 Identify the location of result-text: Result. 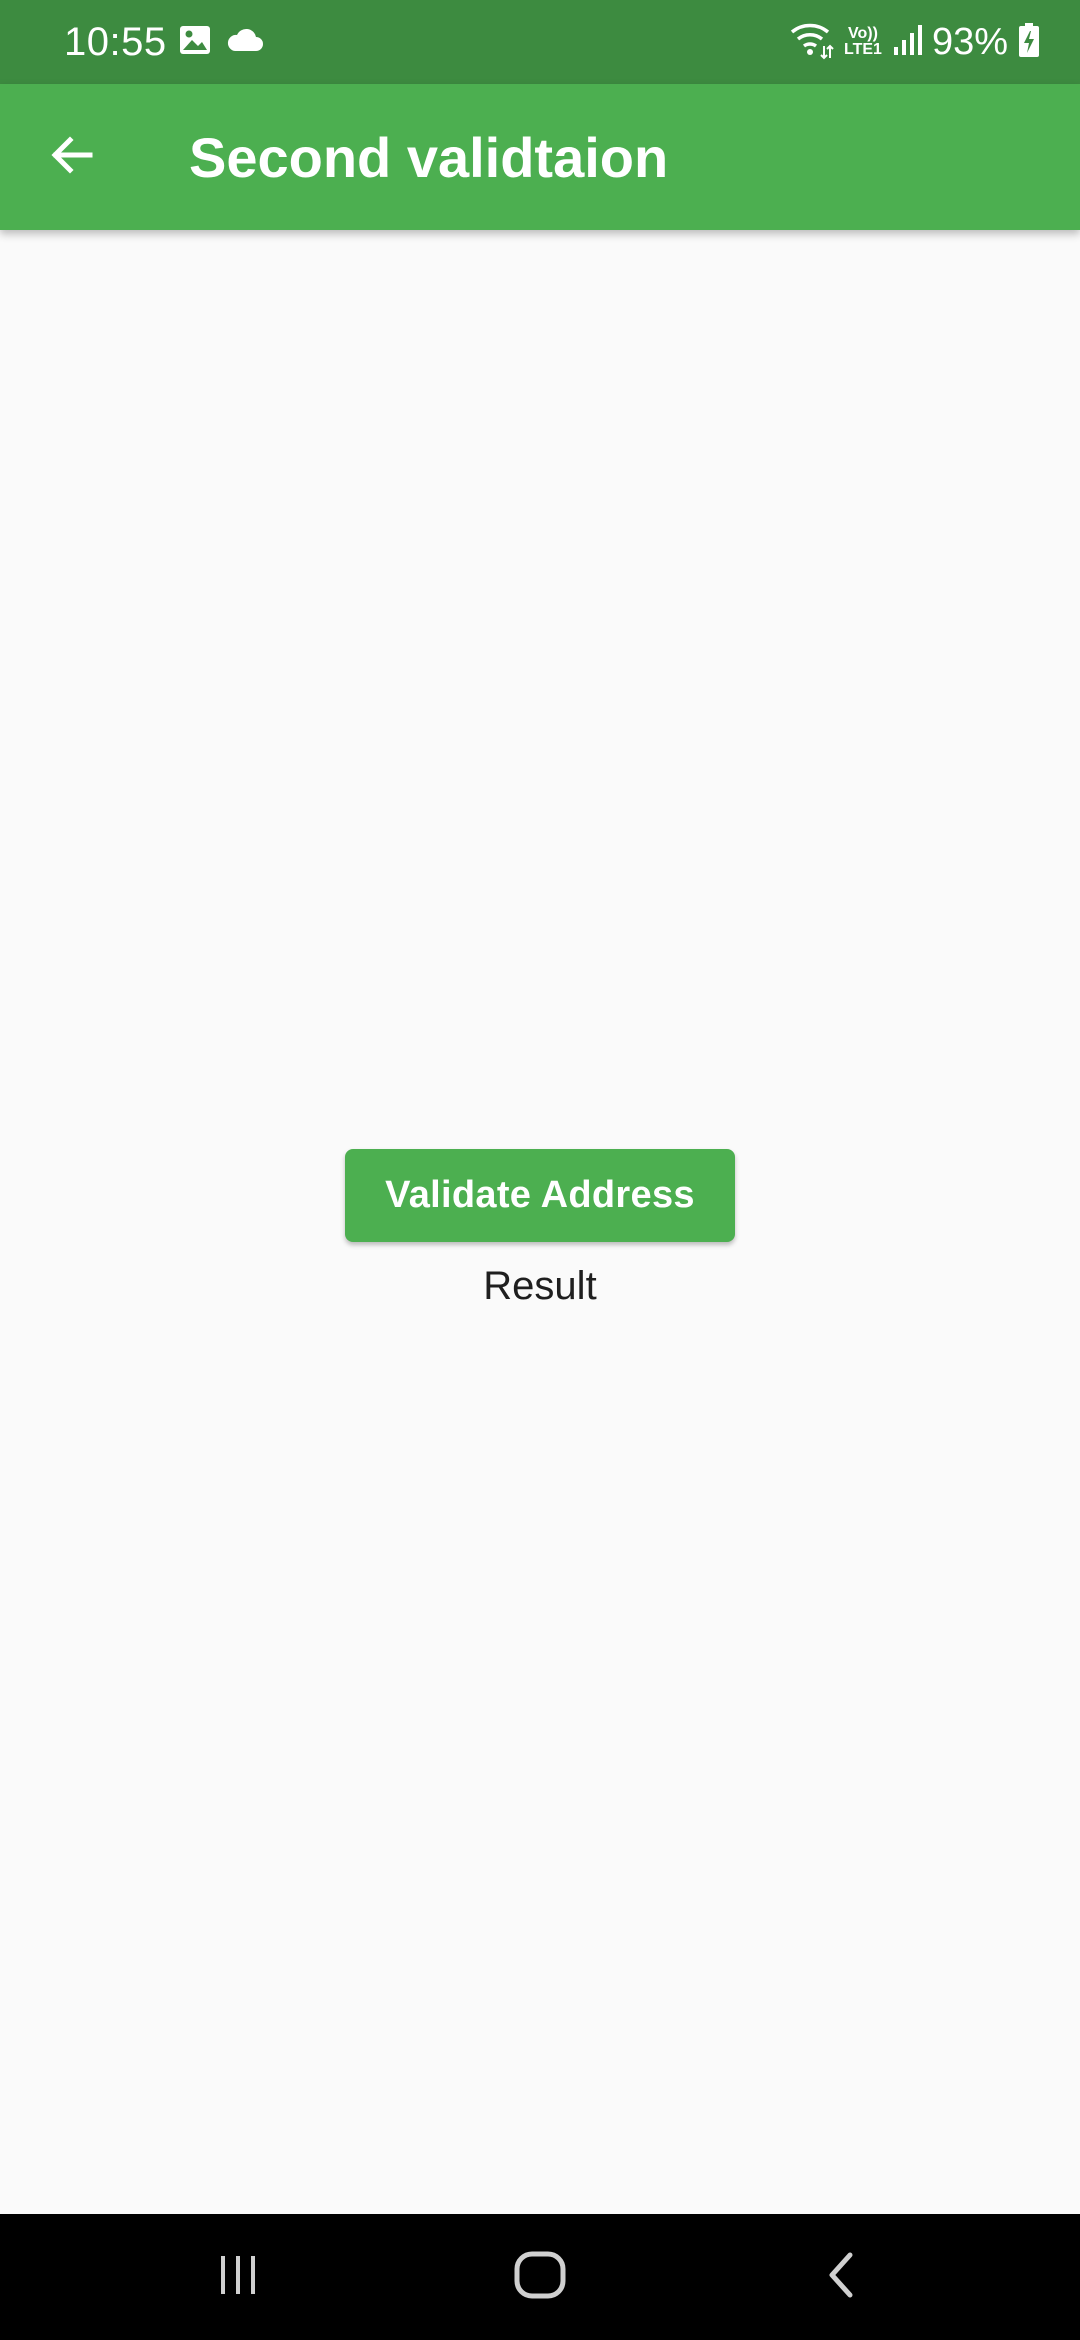
(540, 1286).